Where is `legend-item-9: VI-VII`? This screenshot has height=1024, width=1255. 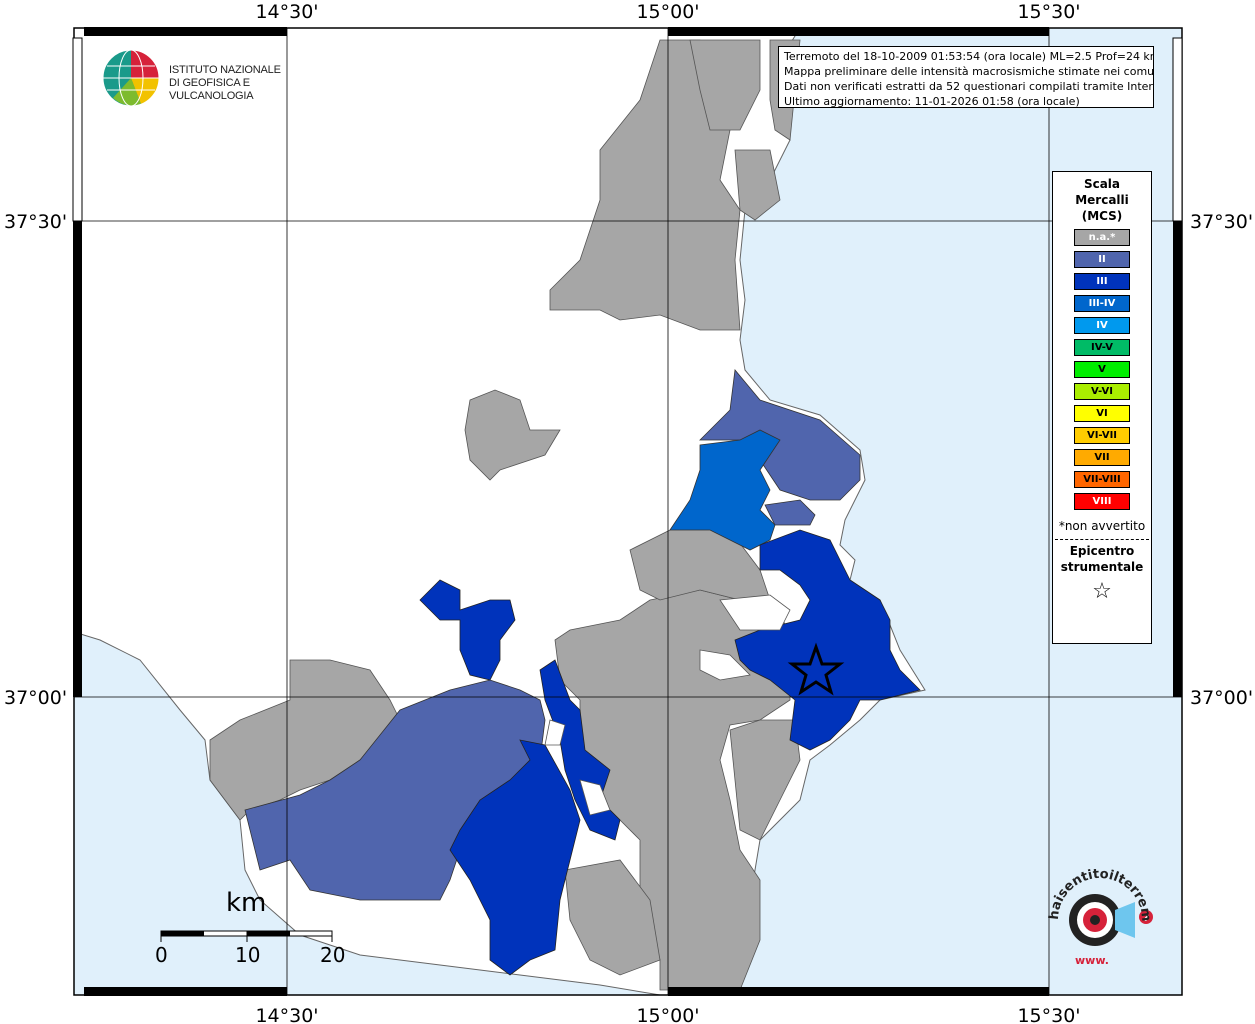
legend-item-9: VI-VII is located at coordinates (1102, 435).